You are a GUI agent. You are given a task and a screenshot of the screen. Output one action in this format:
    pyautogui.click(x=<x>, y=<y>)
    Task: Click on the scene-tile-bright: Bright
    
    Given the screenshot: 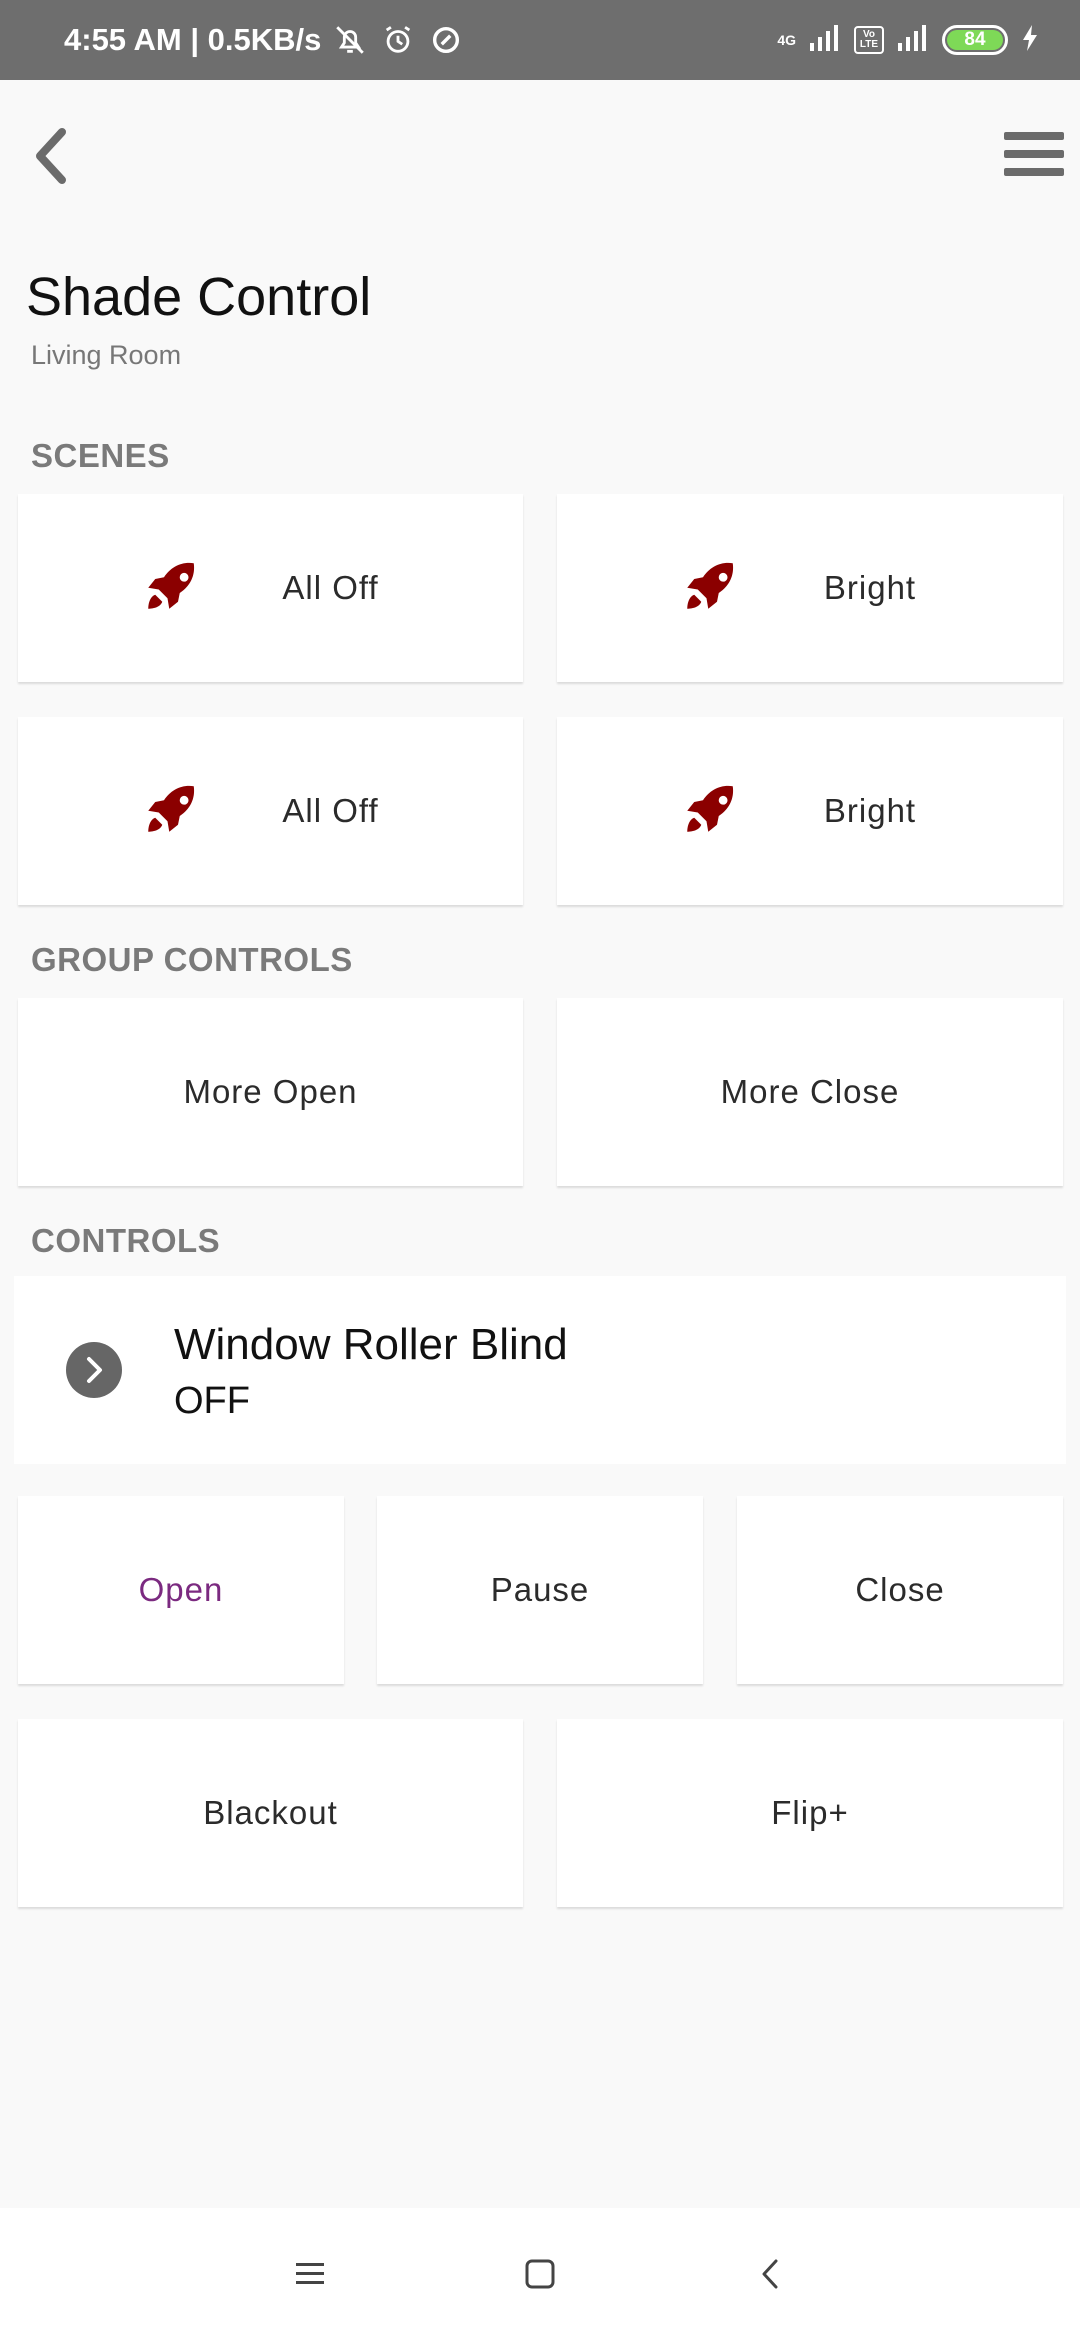 What is the action you would take?
    pyautogui.click(x=810, y=588)
    